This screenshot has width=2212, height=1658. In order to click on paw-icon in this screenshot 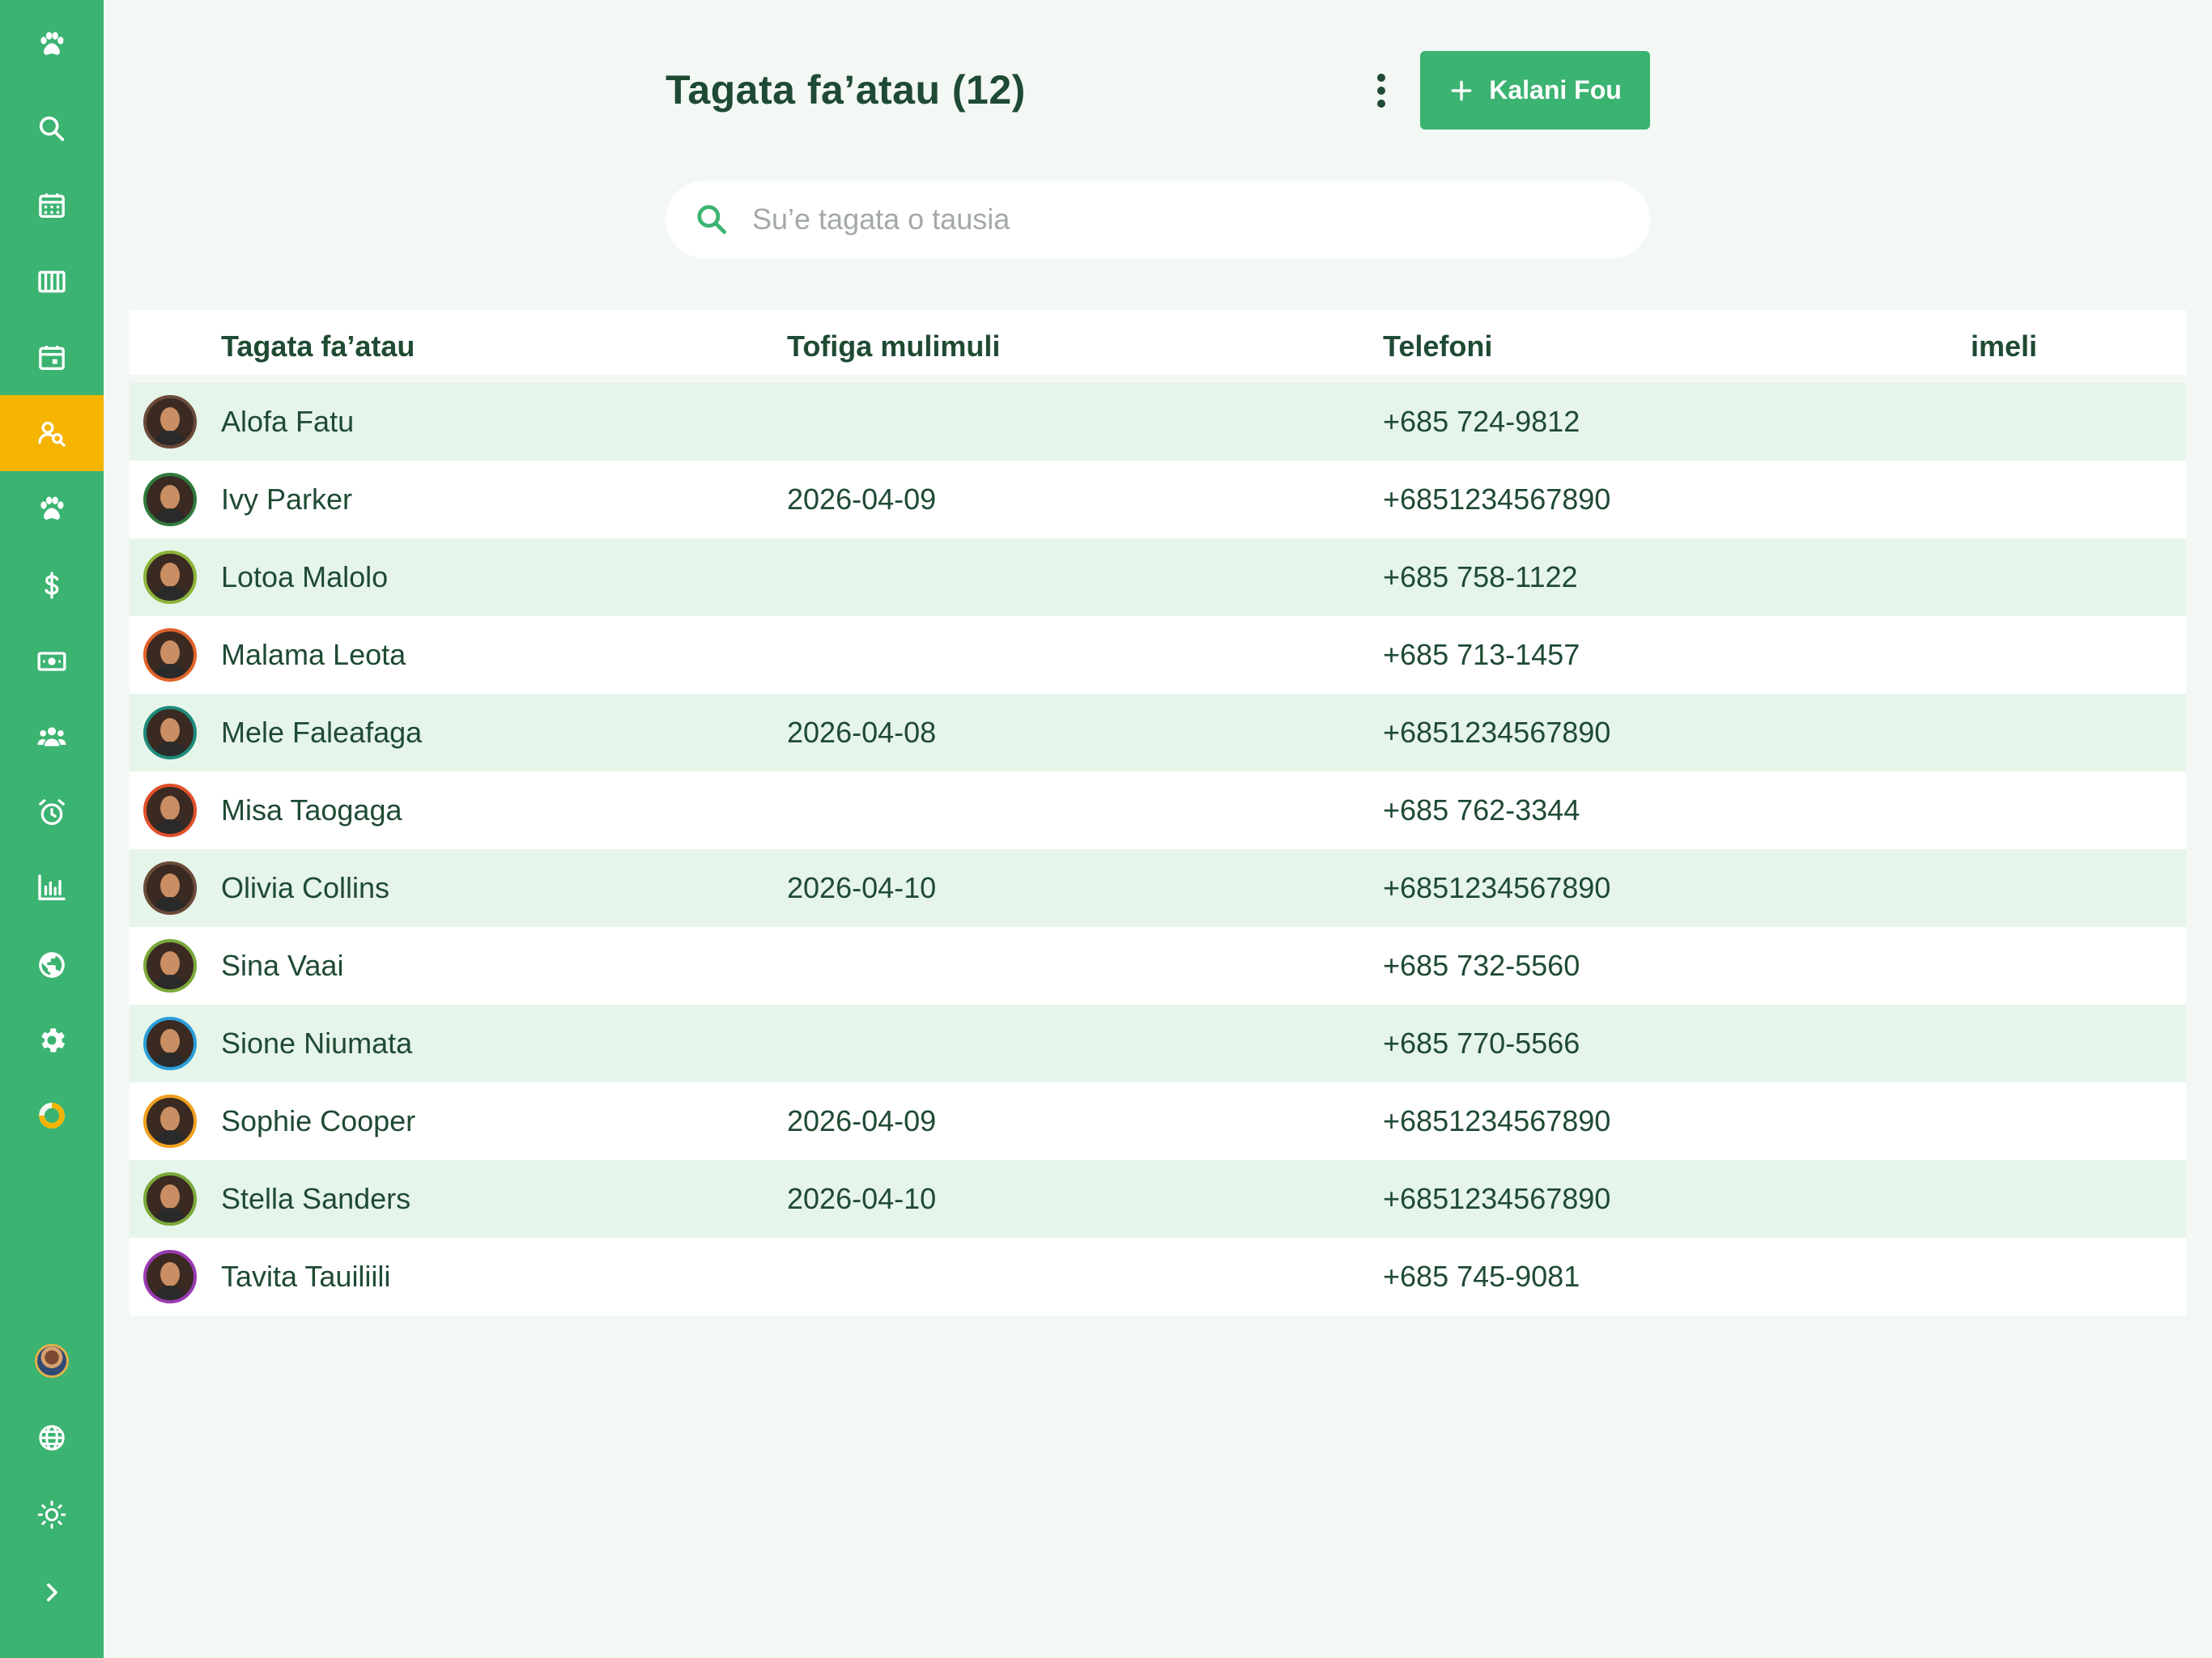, I will do `click(52, 508)`.